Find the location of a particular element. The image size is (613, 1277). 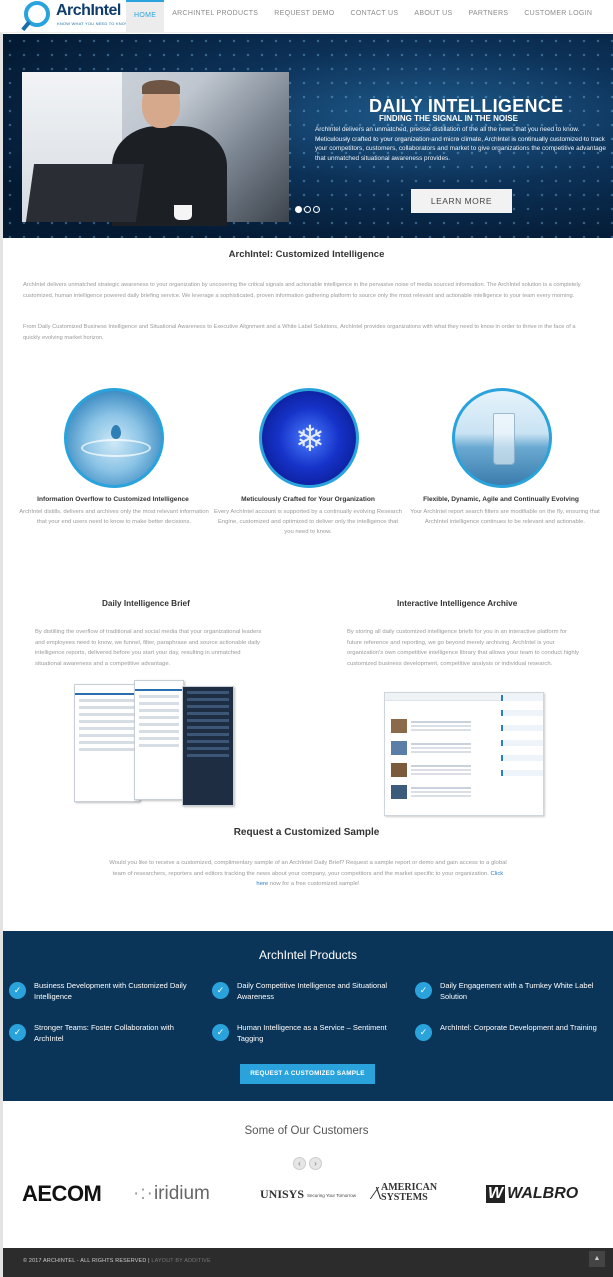

customer-logo-american-systems: ⁄\AMERICAN SYSTEMS is located at coordinates (405, 1192).